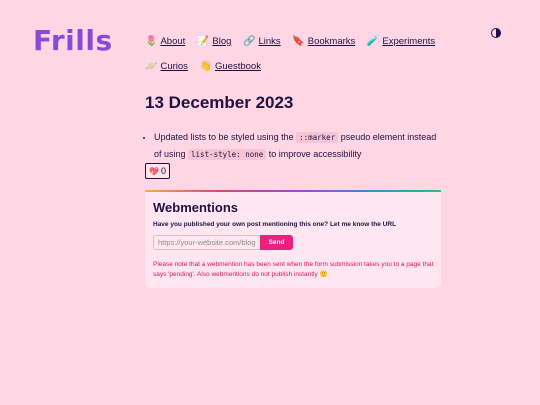 The image size is (540, 405). Describe the element at coordinates (269, 41) in the screenshot. I see `nav-label: Links` at that location.